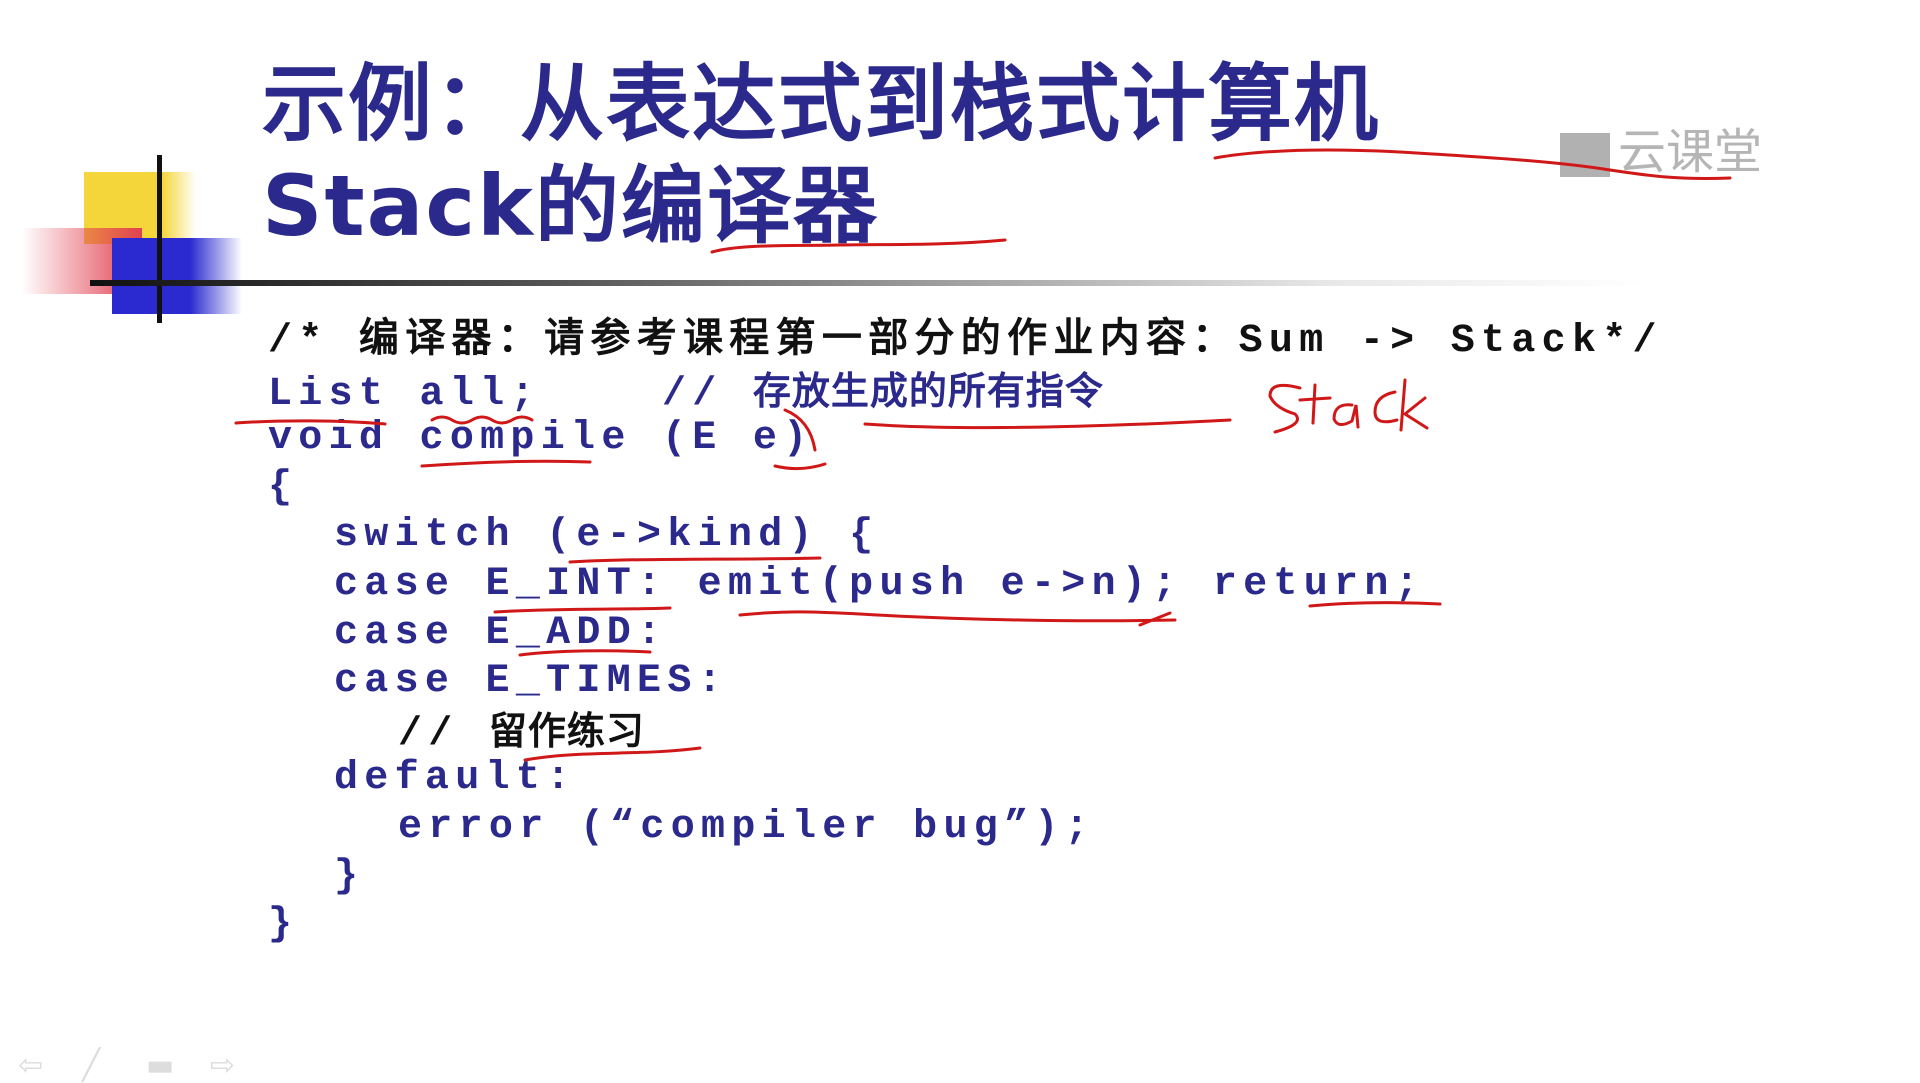 The width and height of the screenshot is (1920, 1083). What do you see at coordinates (746, 827) in the screenshot?
I see `code-text: error (“compiler bug”);` at bounding box center [746, 827].